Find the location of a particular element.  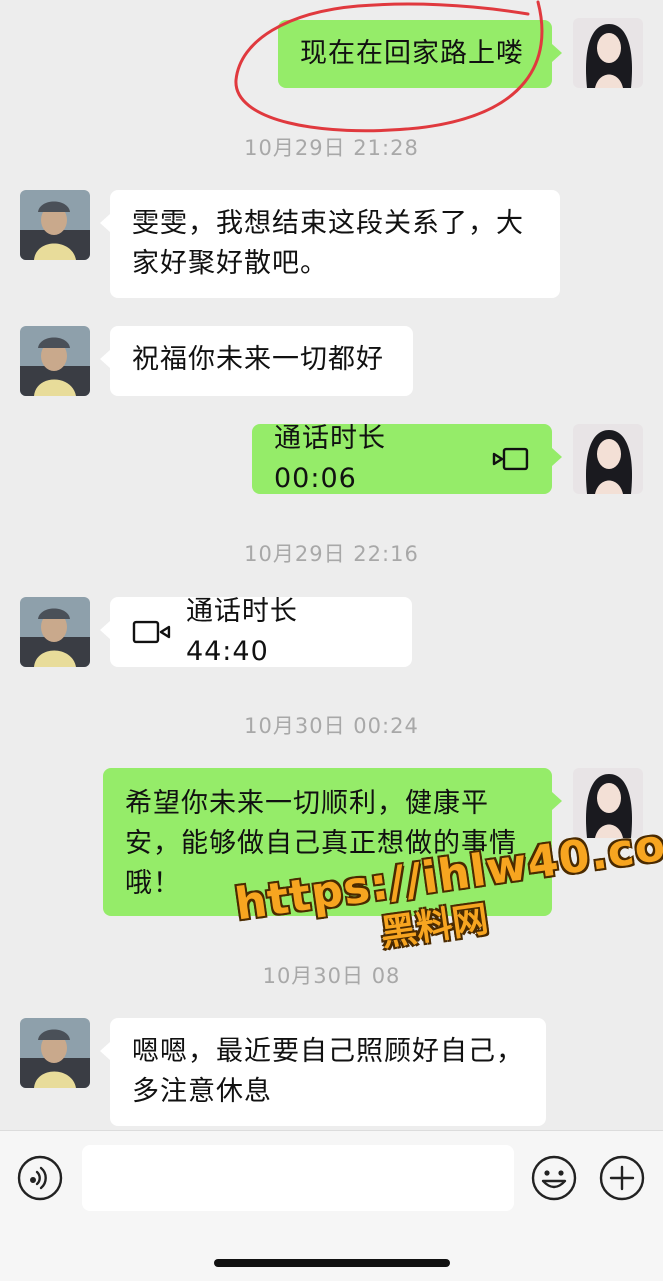

chat-input-bar is located at coordinates (331, 1205).